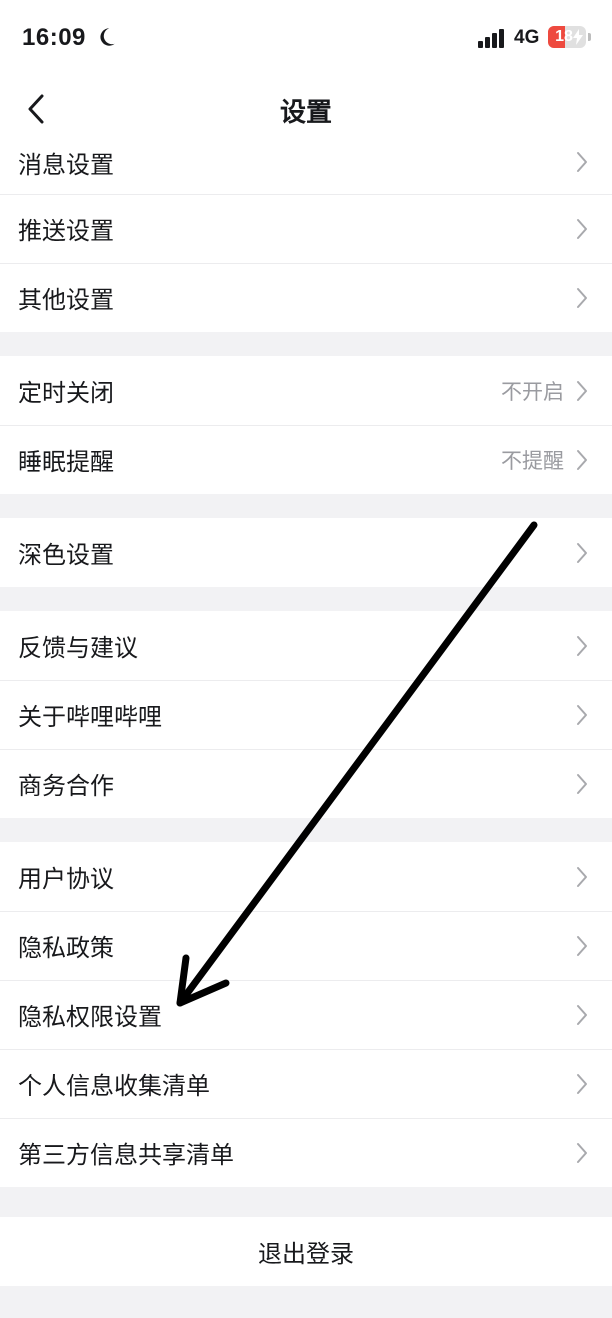 This screenshot has height=1318, width=612. What do you see at coordinates (527, 37) in the screenshot?
I see `network-type: 4G` at bounding box center [527, 37].